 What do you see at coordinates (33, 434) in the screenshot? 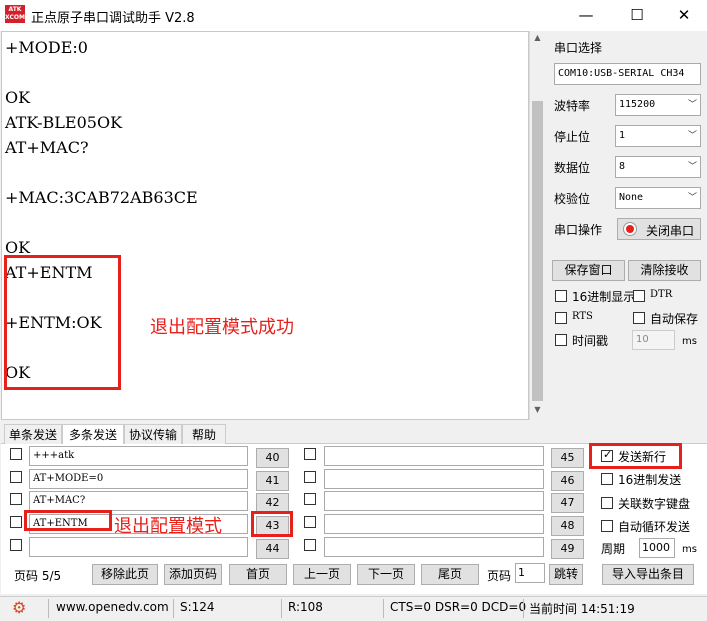
I see `tab-single-send: 单条发送` at bounding box center [33, 434].